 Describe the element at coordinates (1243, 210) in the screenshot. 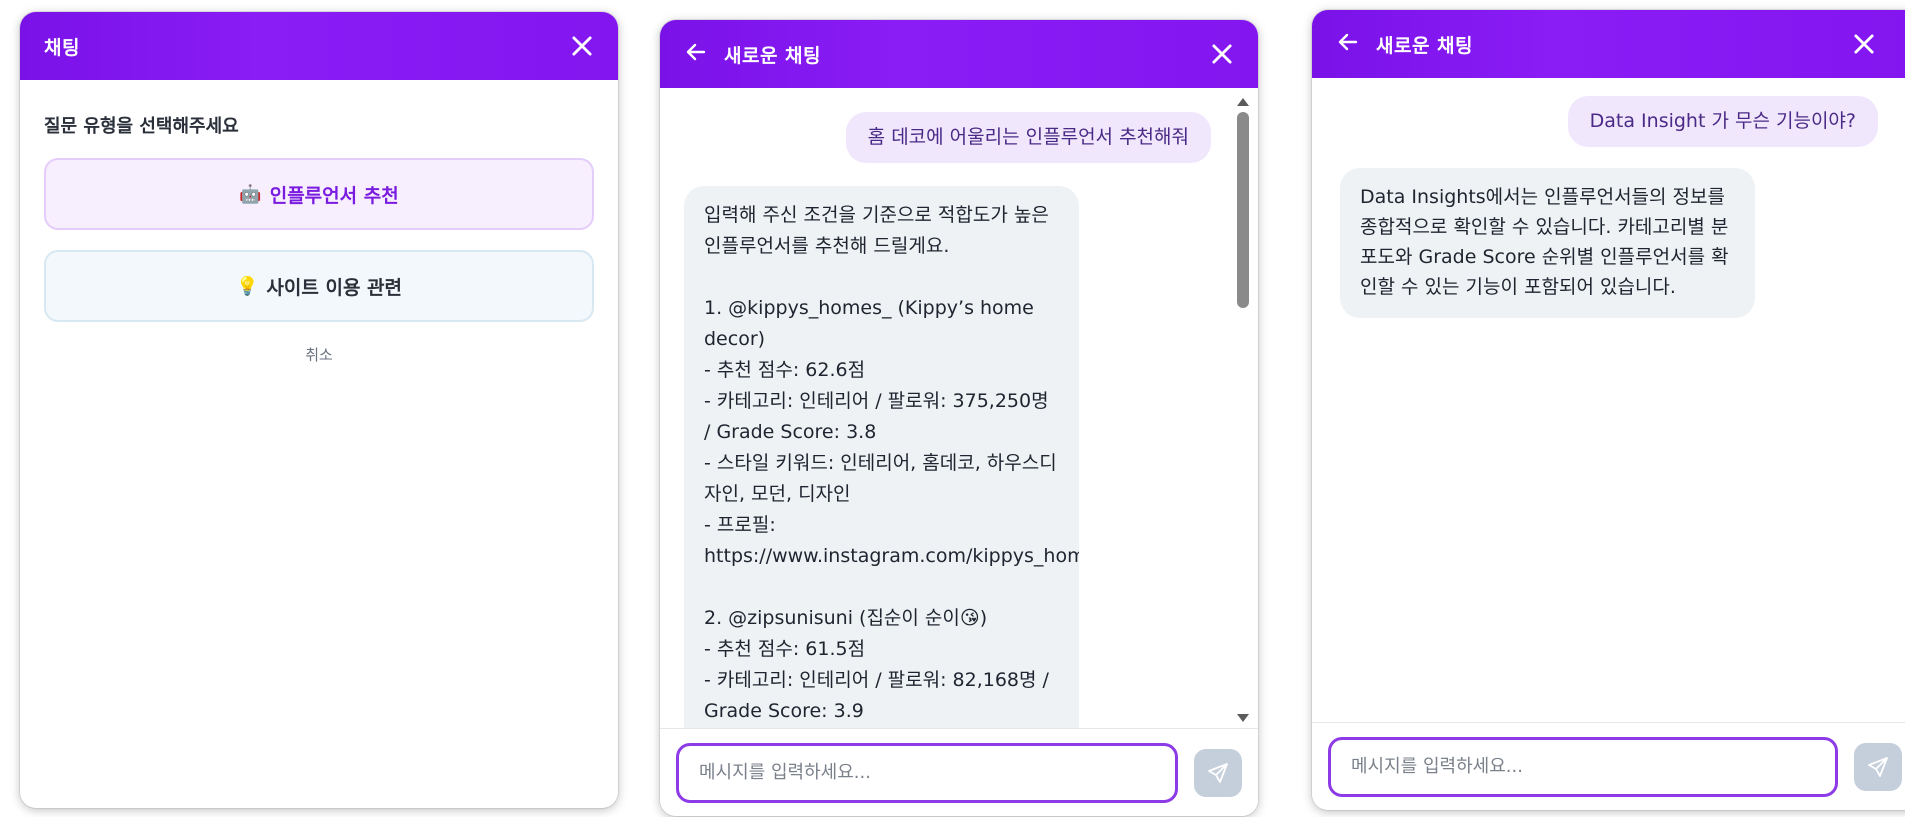

I see `scrollbar-thumb` at that location.